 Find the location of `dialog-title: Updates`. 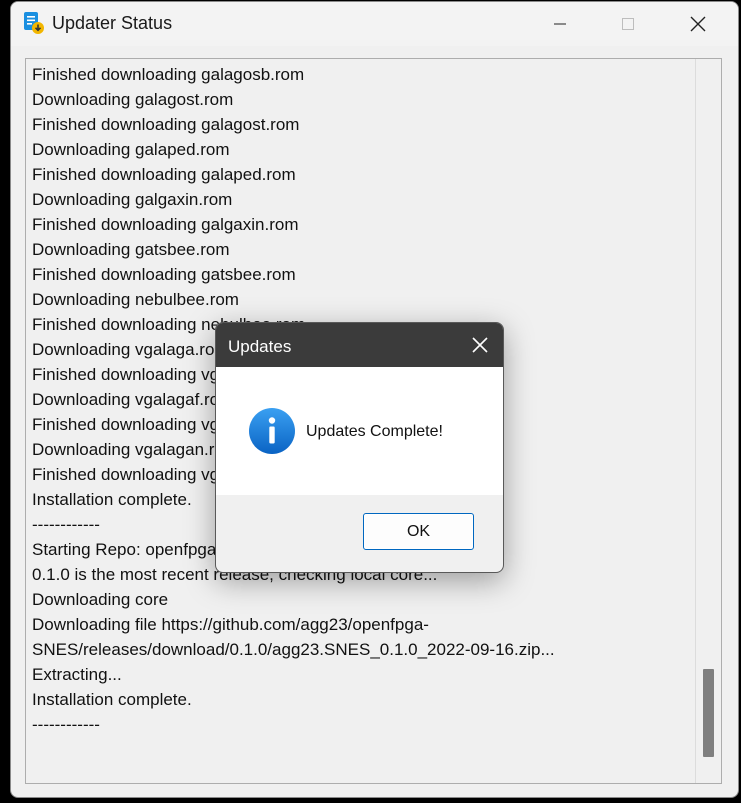

dialog-title: Updates is located at coordinates (260, 346).